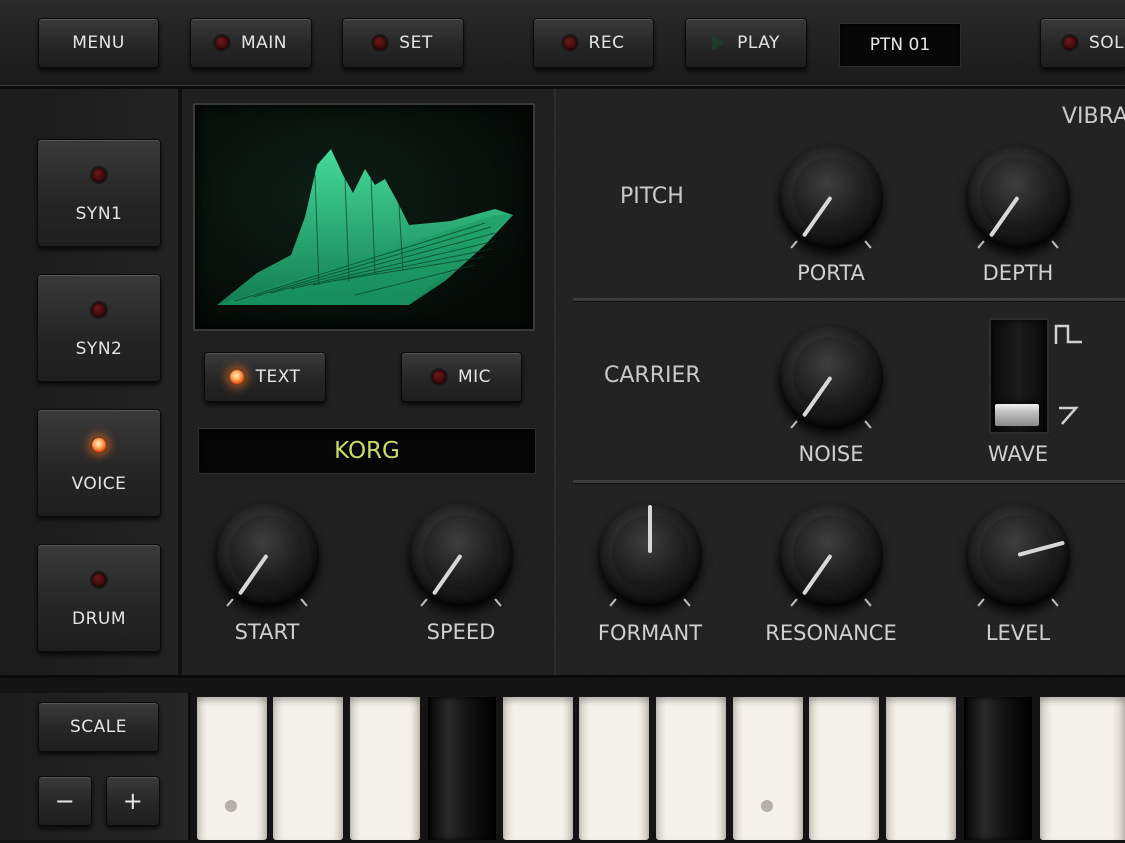 The height and width of the screenshot is (843, 1125). Describe the element at coordinates (652, 375) in the screenshot. I see `carrier-section-label: CARRIER` at that location.